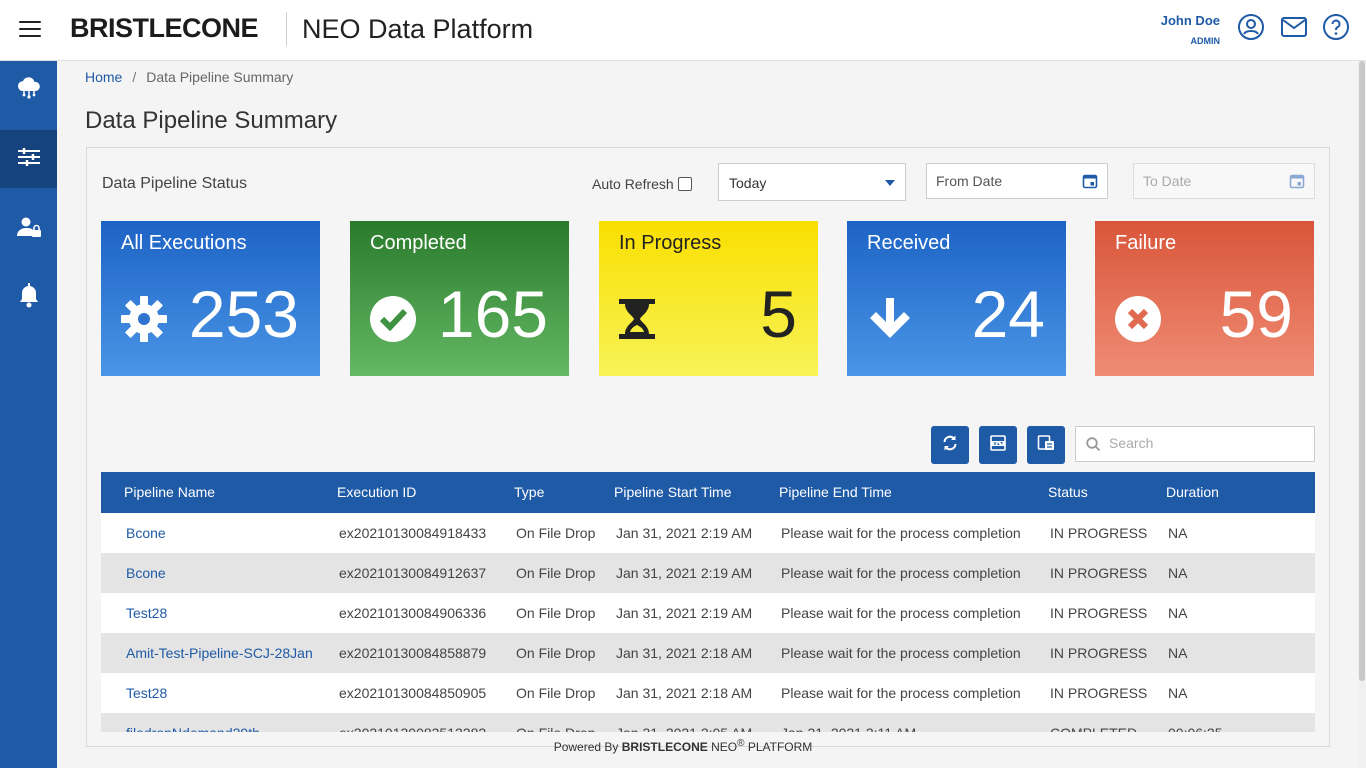 The image size is (1366, 768). Describe the element at coordinates (1167, 181) in the screenshot. I see `to-date-placeholder: To Date` at that location.